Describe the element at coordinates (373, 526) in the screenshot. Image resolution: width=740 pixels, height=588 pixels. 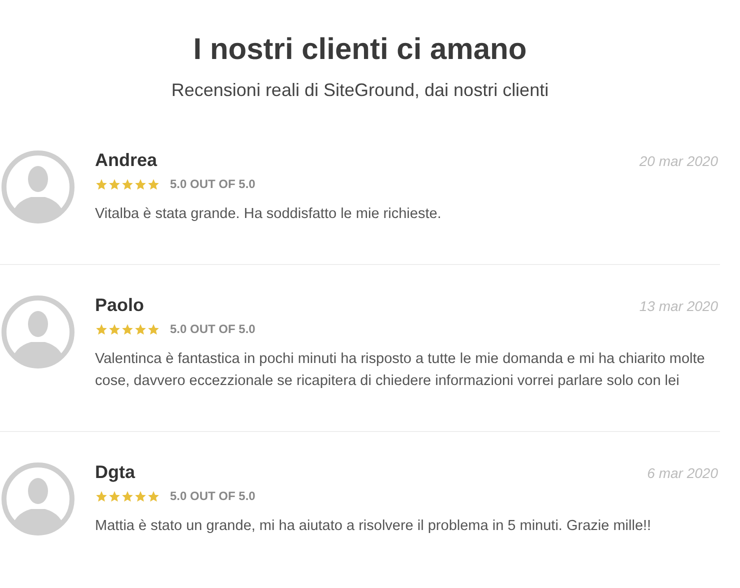
I see `review-text: Mattia è stato un grande, mi ha aiutato a risolvere il problema in 5 minuti. Grazie mille!!` at that location.